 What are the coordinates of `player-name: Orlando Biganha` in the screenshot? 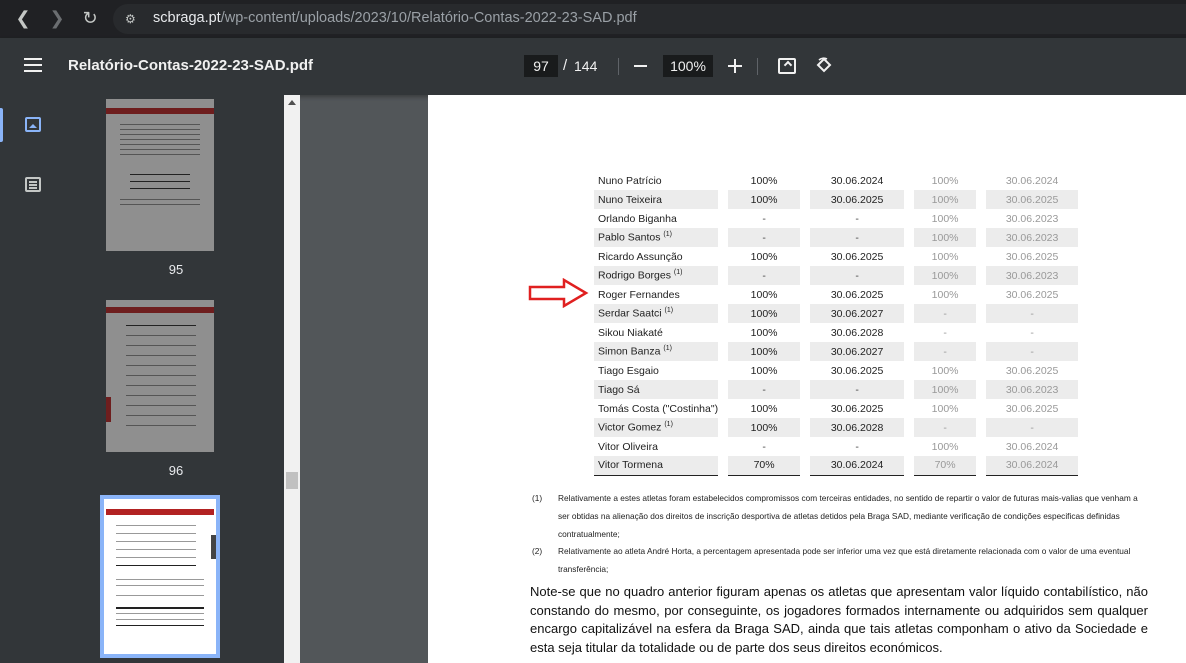 It's located at (656, 218).